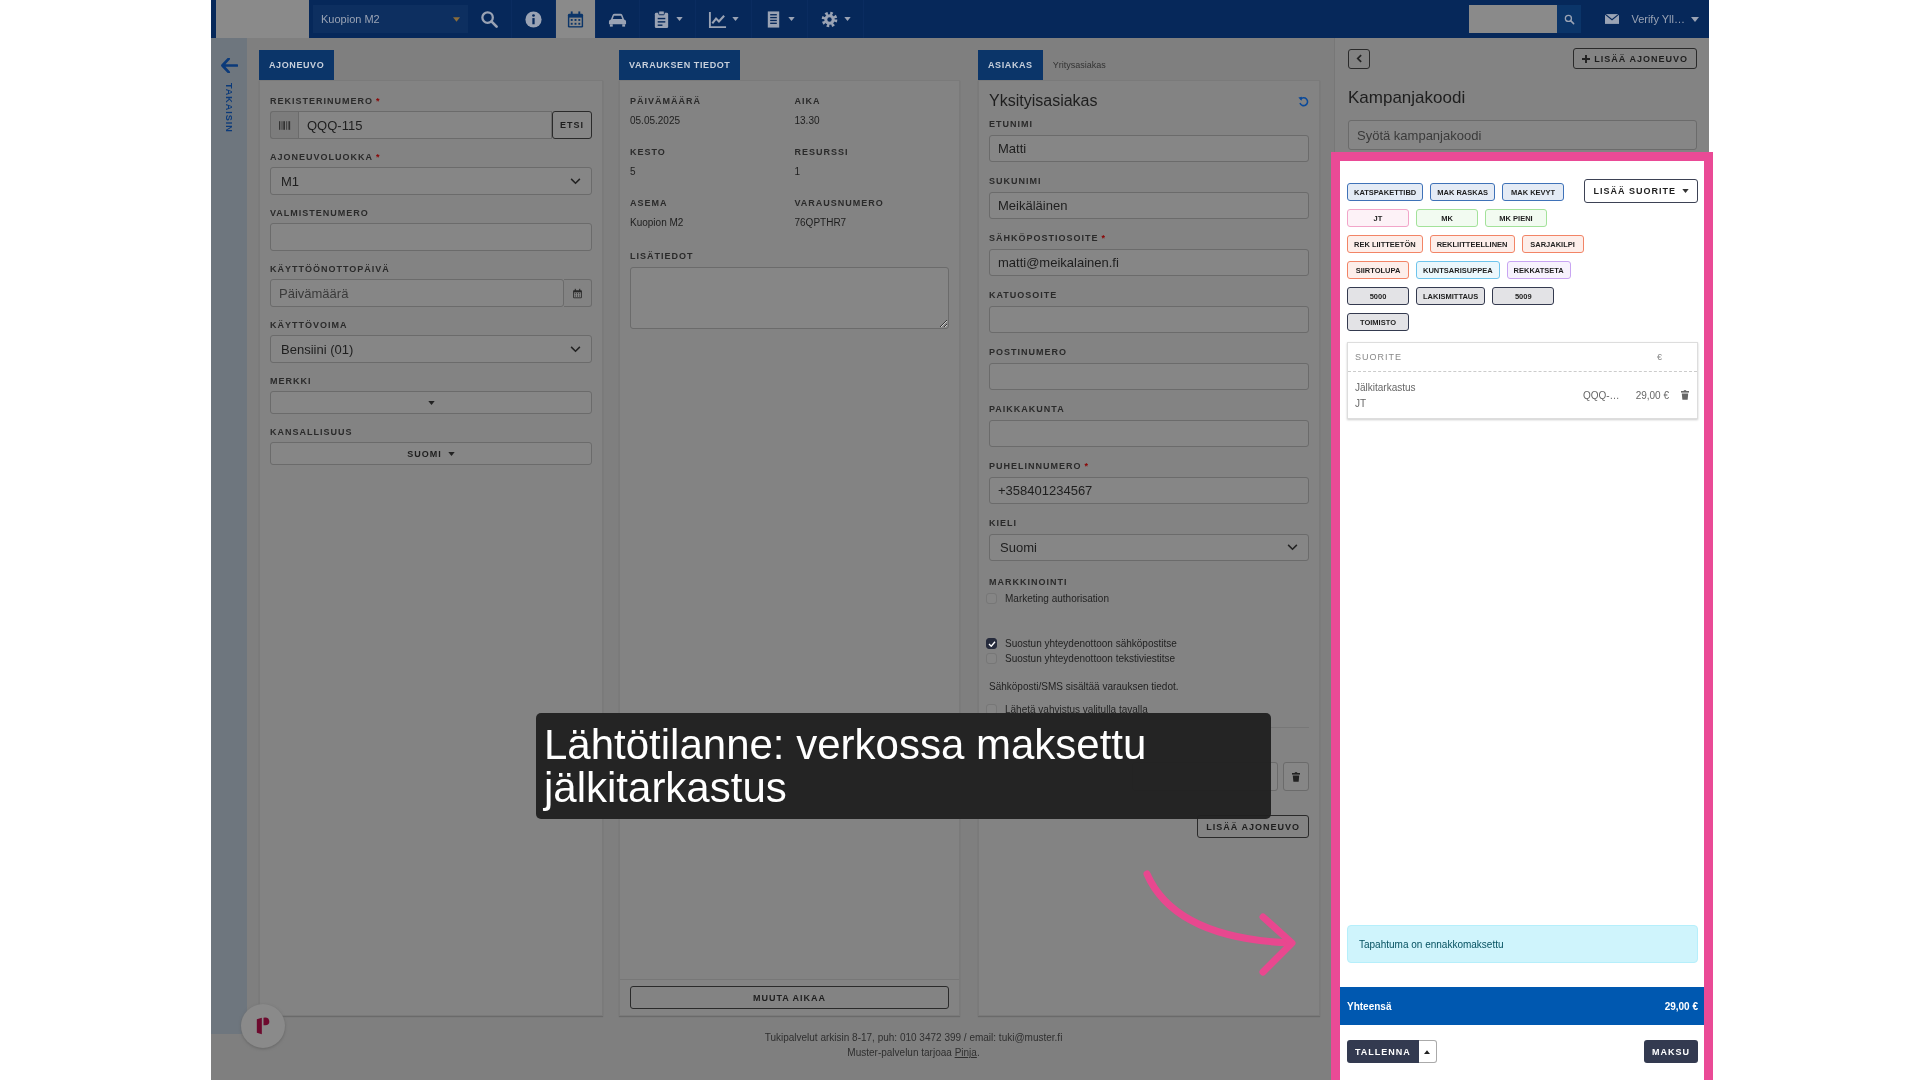 Image resolution: width=1920 pixels, height=1080 pixels. What do you see at coordinates (798, 171) in the screenshot?
I see `field-value: 1` at bounding box center [798, 171].